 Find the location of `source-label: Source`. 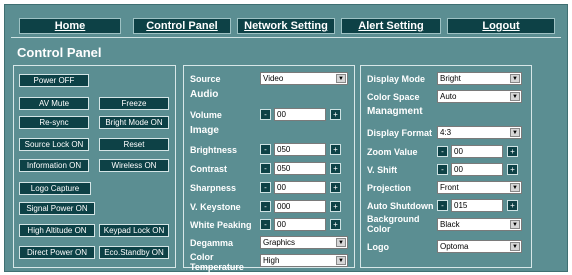

source-label: Source is located at coordinates (205, 79).